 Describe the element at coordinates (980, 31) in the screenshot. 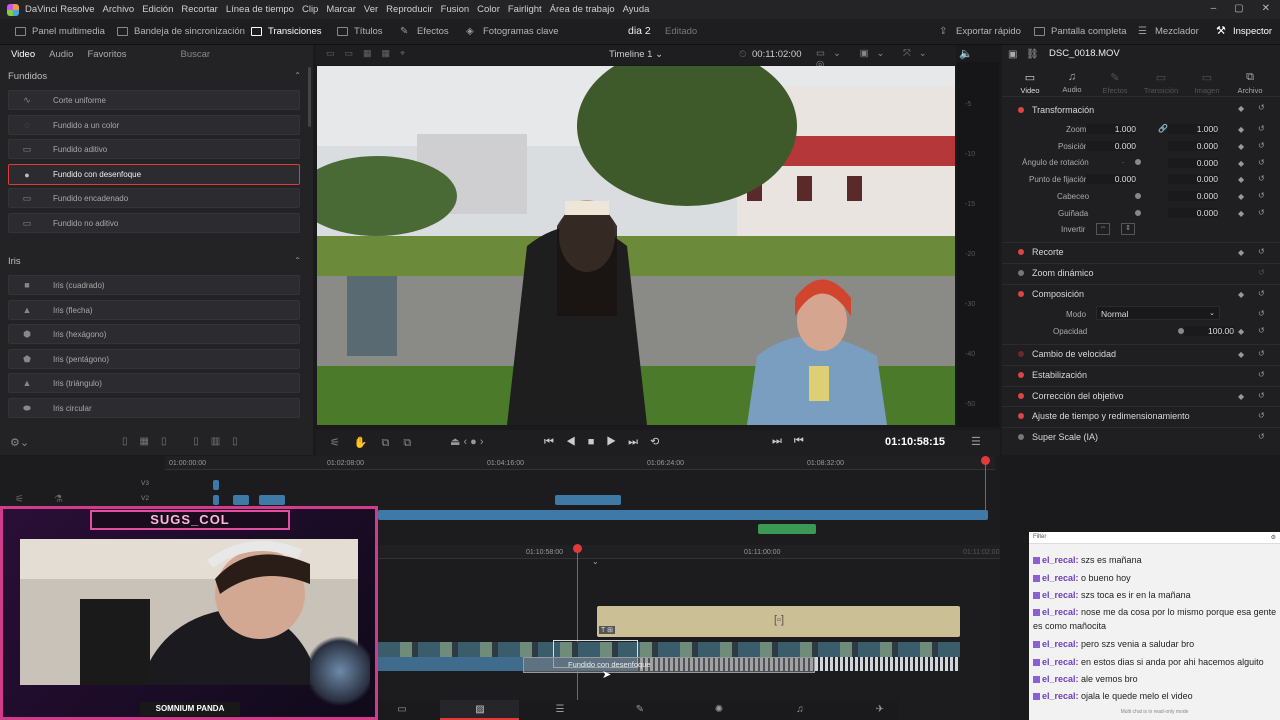

I see `quick-export-button: ⇪ Exportar rápido` at that location.